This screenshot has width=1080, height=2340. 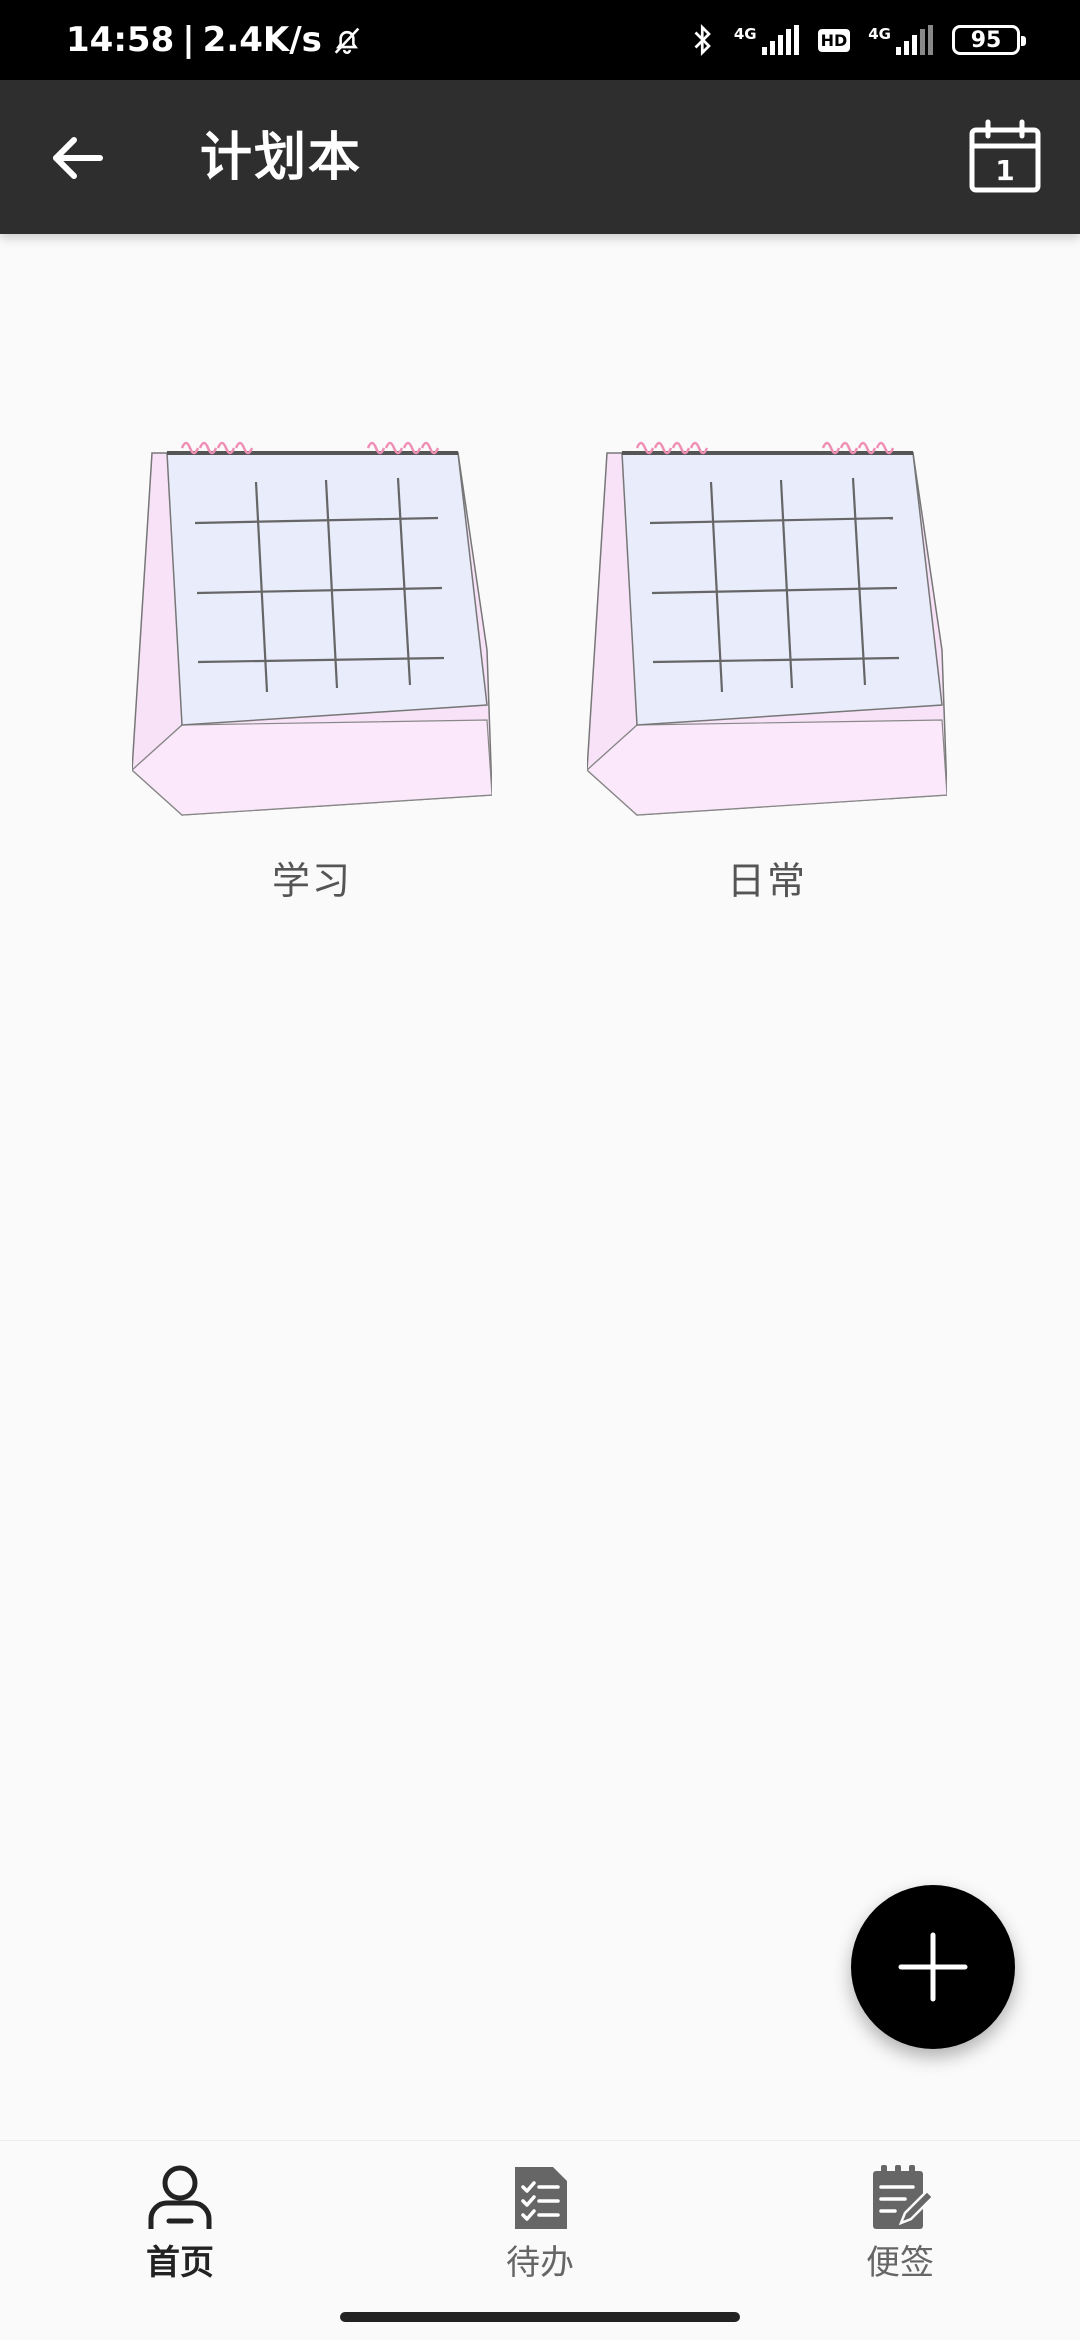 What do you see at coordinates (1004, 170) in the screenshot?
I see `calendar-day: 1` at bounding box center [1004, 170].